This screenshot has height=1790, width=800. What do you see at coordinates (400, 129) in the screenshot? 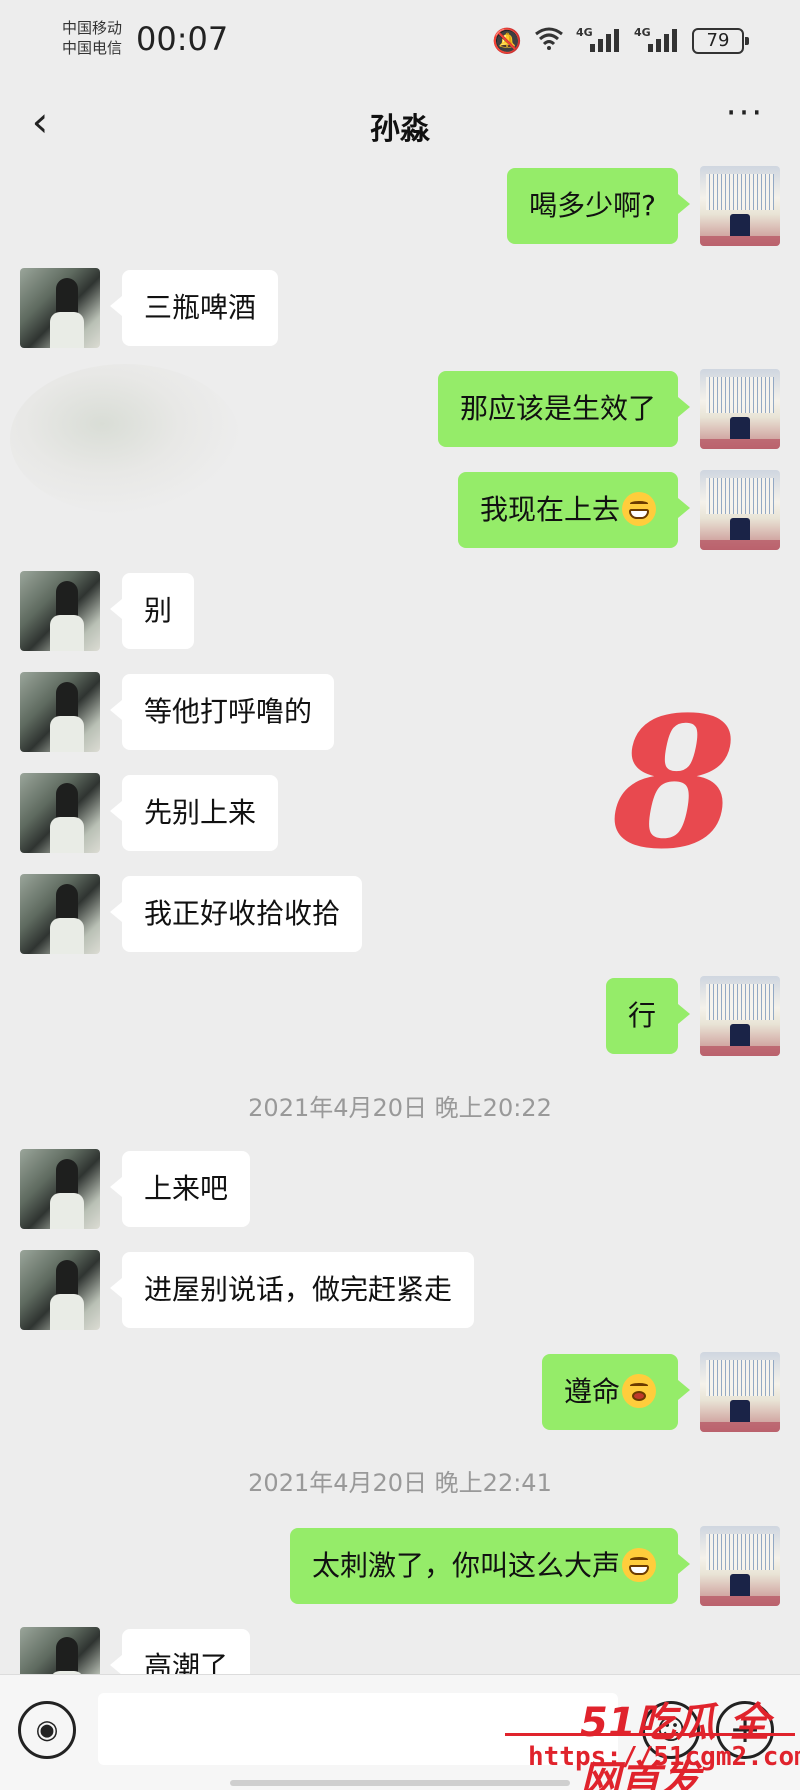
I see `chat-title: 孙淼` at bounding box center [400, 129].